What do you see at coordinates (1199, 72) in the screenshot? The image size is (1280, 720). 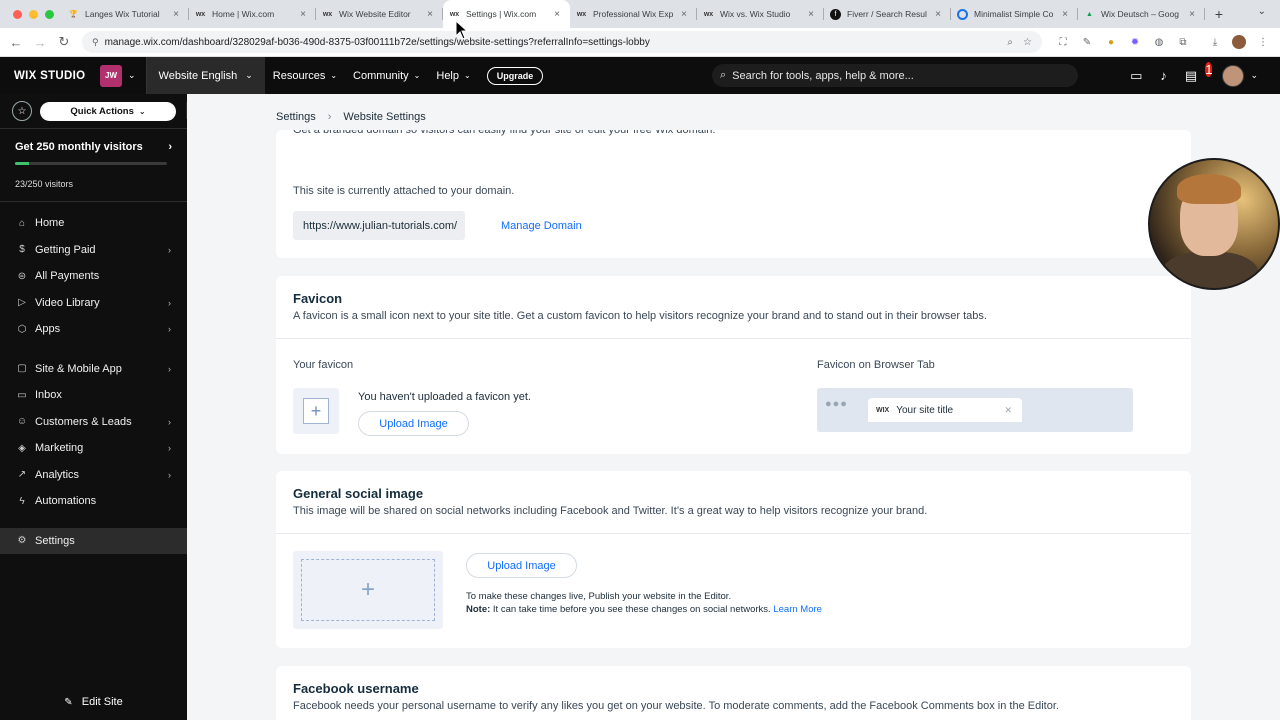 I see `updates-icon: ▤ 1` at bounding box center [1199, 72].